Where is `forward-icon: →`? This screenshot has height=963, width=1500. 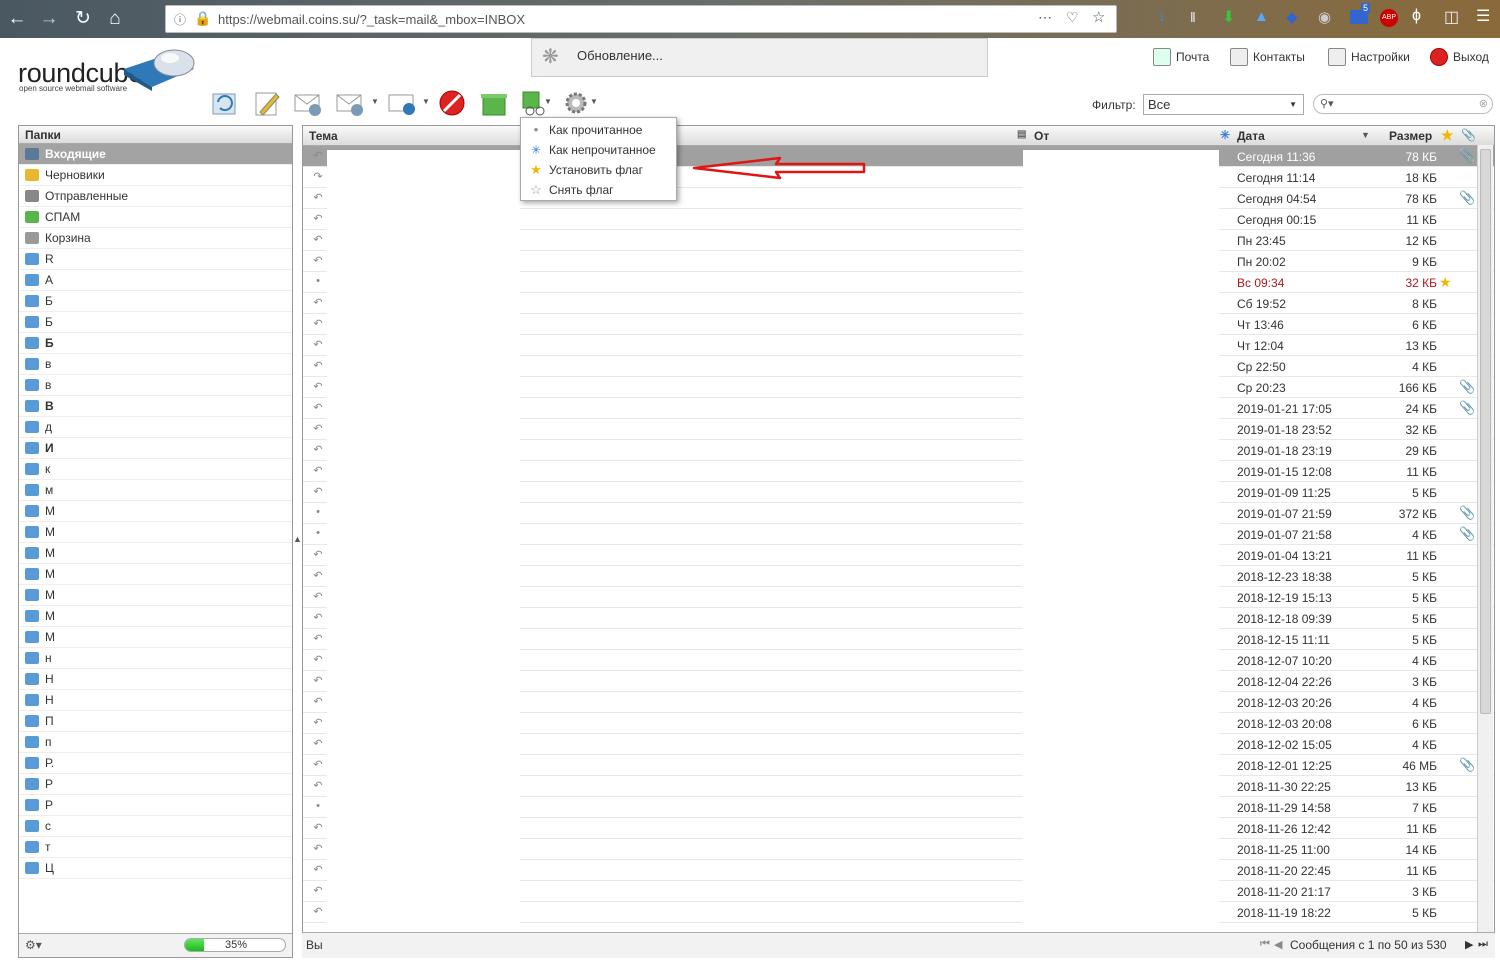 forward-icon: → is located at coordinates (49, 19).